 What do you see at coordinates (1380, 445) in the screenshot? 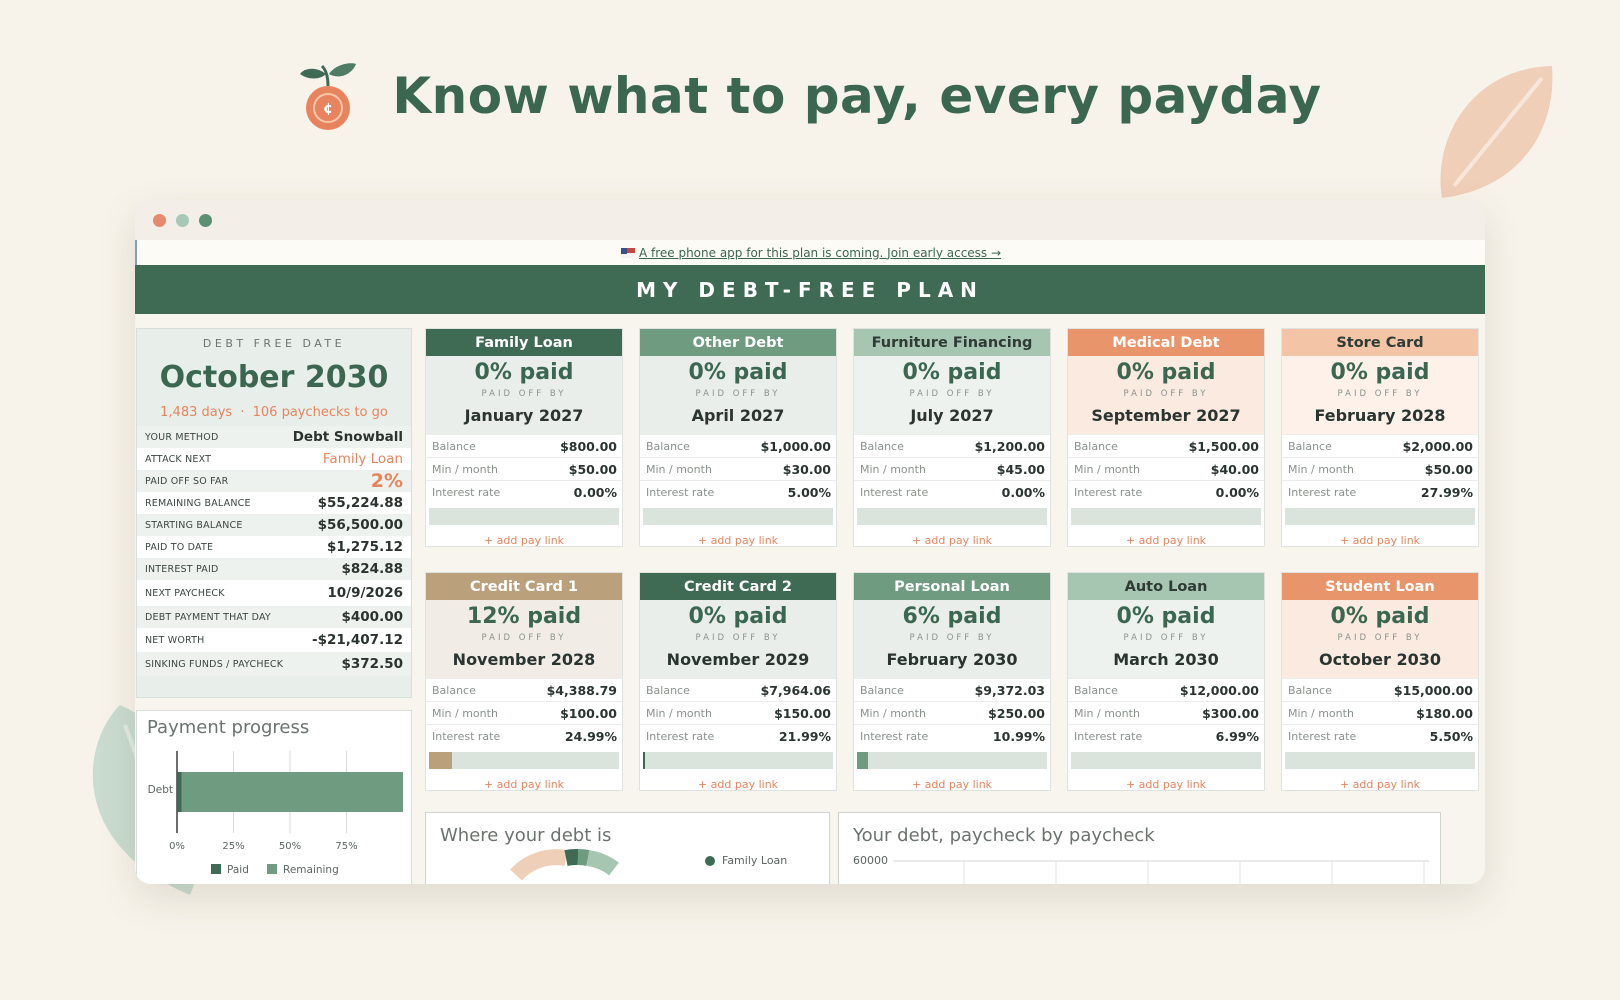
I see `balance-row: Balance $2,000.00` at bounding box center [1380, 445].